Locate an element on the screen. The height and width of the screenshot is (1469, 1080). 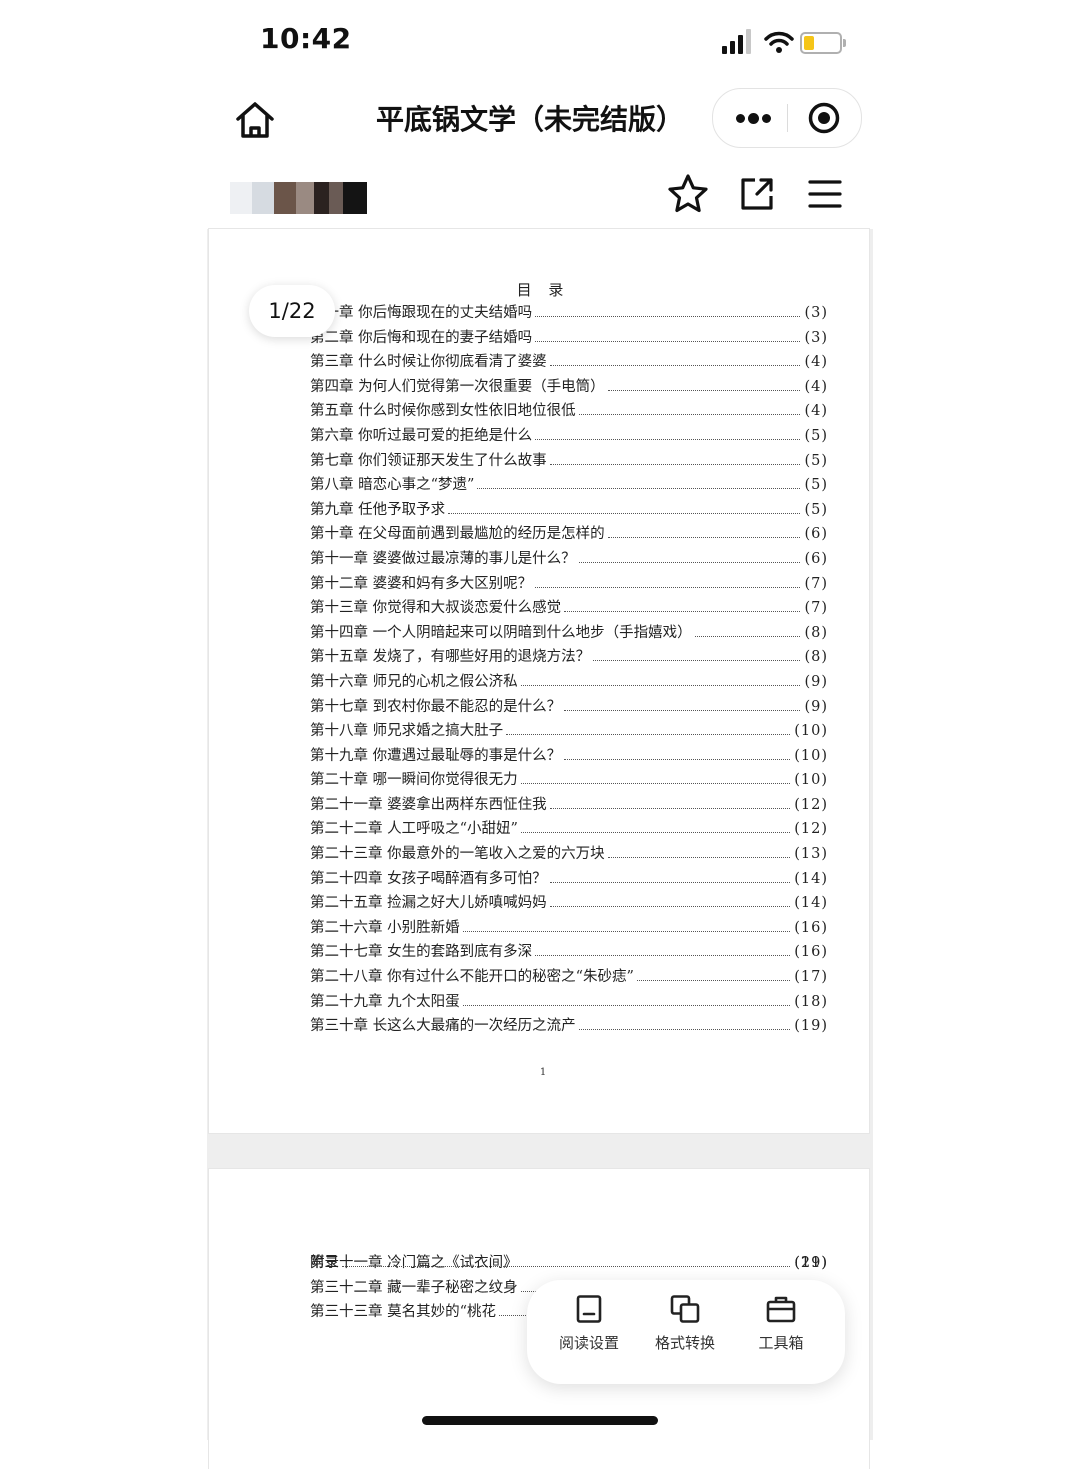
star-icon is located at coordinates (688, 194).